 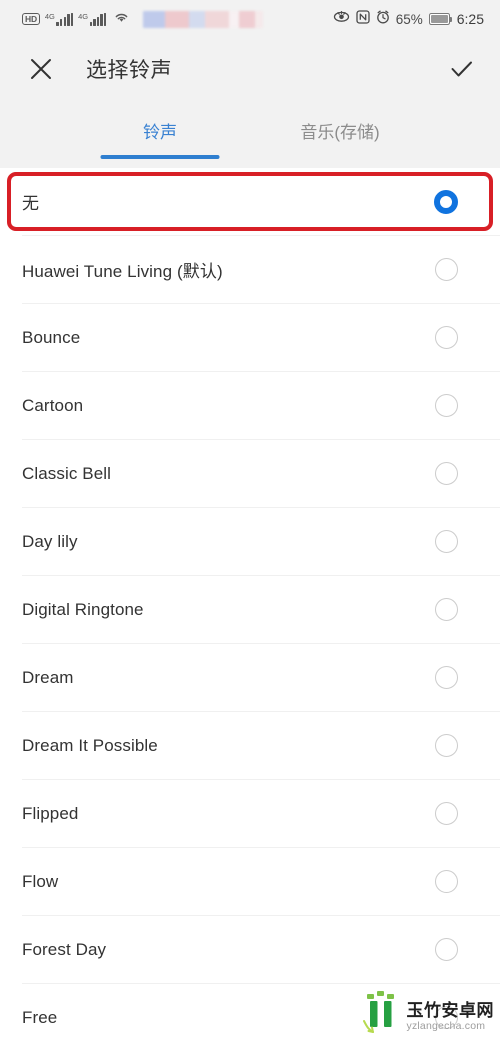 What do you see at coordinates (250, 1017) in the screenshot?
I see `list-item: Free` at bounding box center [250, 1017].